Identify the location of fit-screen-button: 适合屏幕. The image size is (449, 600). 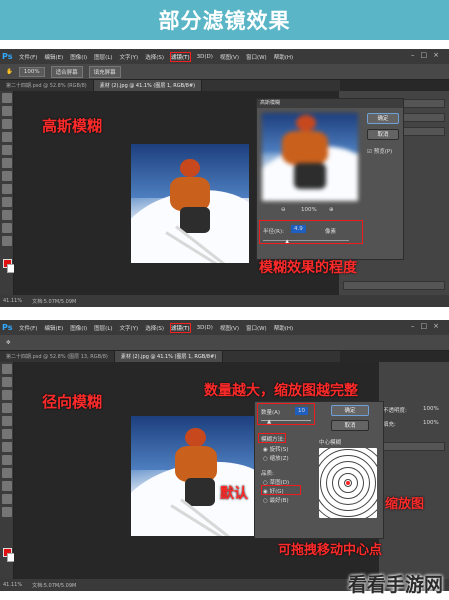
(66, 71).